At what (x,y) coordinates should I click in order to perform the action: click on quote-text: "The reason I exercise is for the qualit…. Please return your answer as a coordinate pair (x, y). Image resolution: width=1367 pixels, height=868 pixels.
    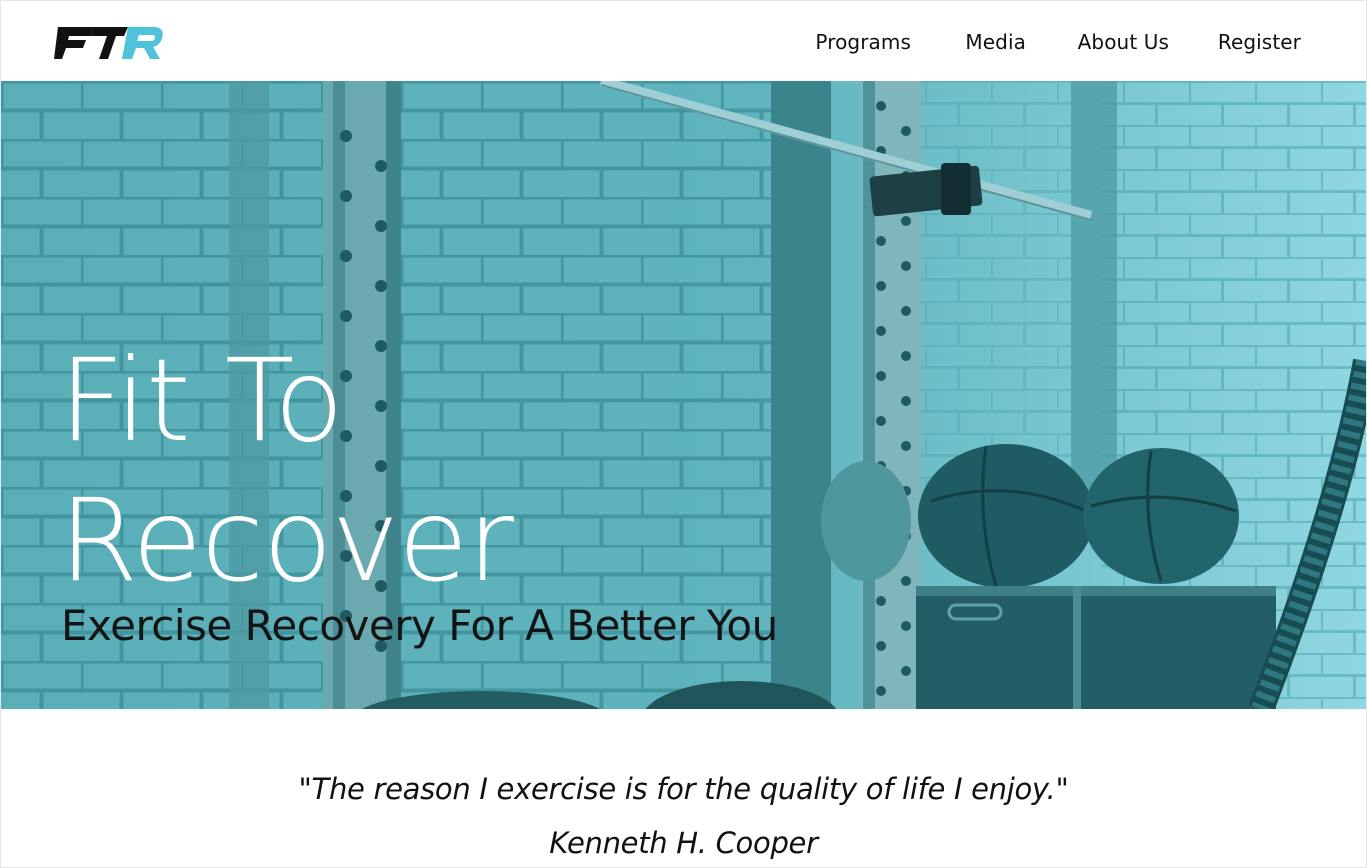
    Looking at the image, I should click on (683, 789).